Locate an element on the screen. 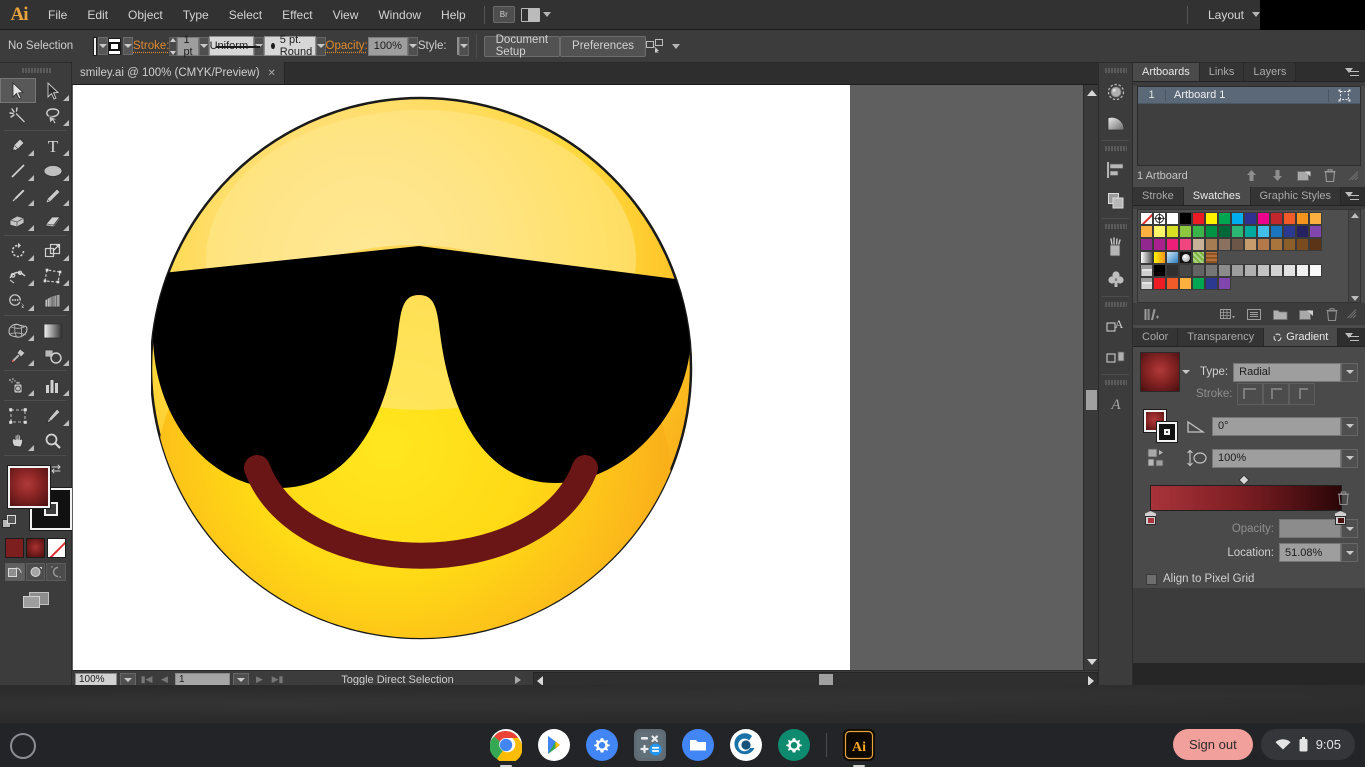 The height and width of the screenshot is (767, 1365). stroke-gradient-along-button is located at coordinates (1276, 394).